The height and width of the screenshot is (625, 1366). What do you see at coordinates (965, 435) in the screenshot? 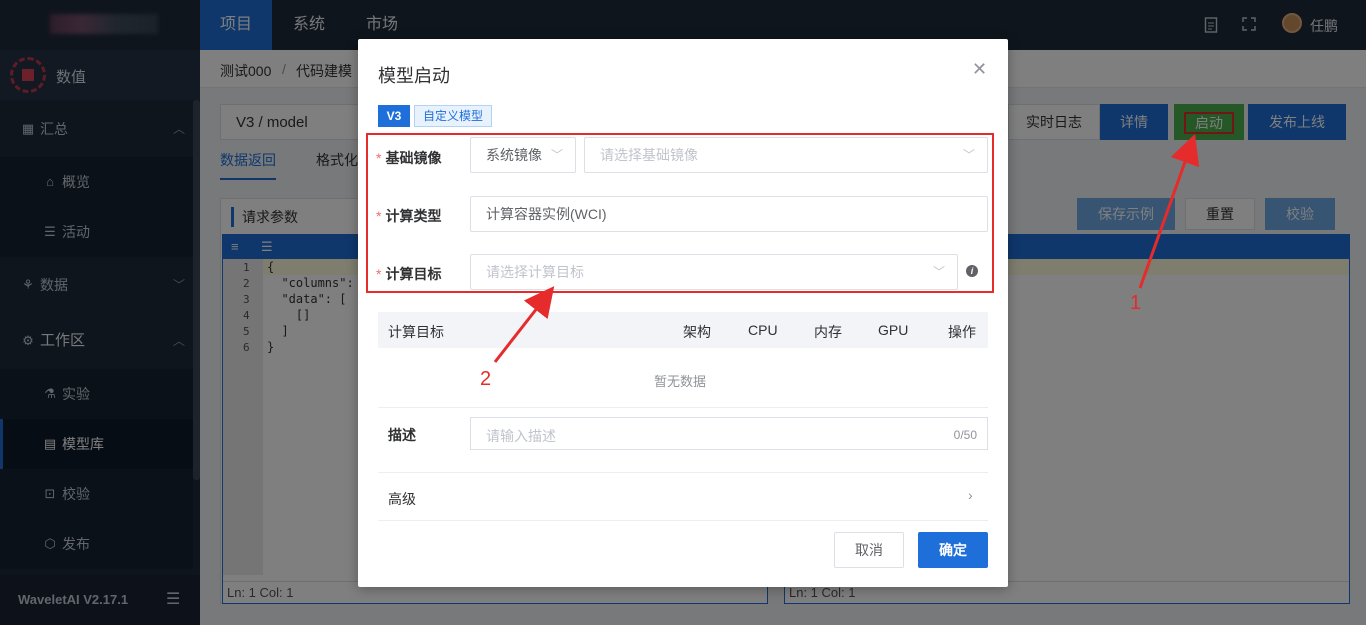
I see `char-counter: 0/50` at bounding box center [965, 435].